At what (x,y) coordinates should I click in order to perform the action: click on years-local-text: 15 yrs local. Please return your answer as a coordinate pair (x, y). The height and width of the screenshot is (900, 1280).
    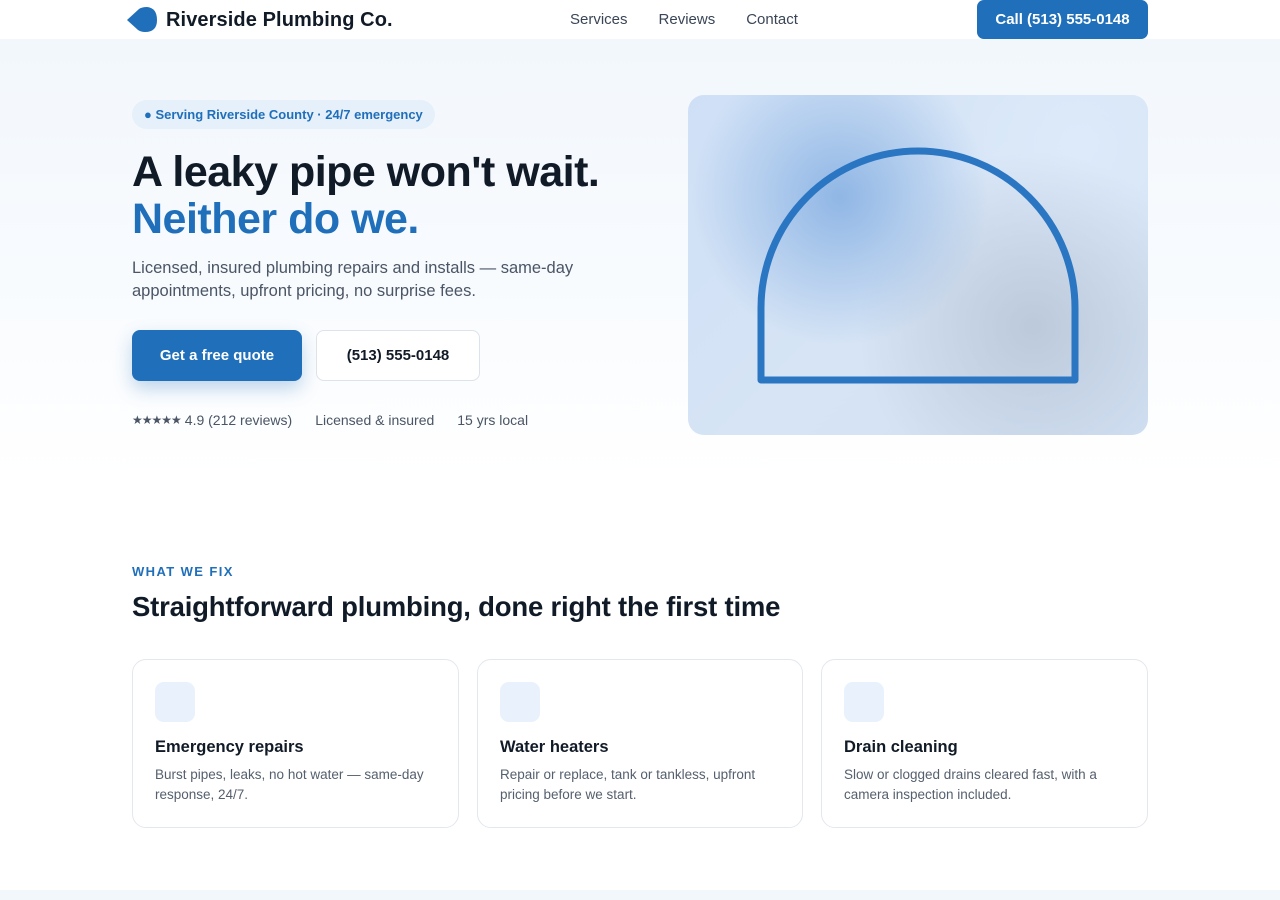
    Looking at the image, I should click on (493, 420).